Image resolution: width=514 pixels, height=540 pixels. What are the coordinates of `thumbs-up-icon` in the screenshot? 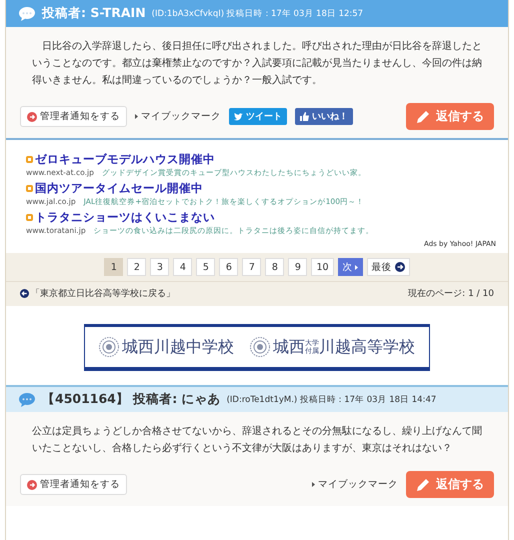 It's located at (304, 116).